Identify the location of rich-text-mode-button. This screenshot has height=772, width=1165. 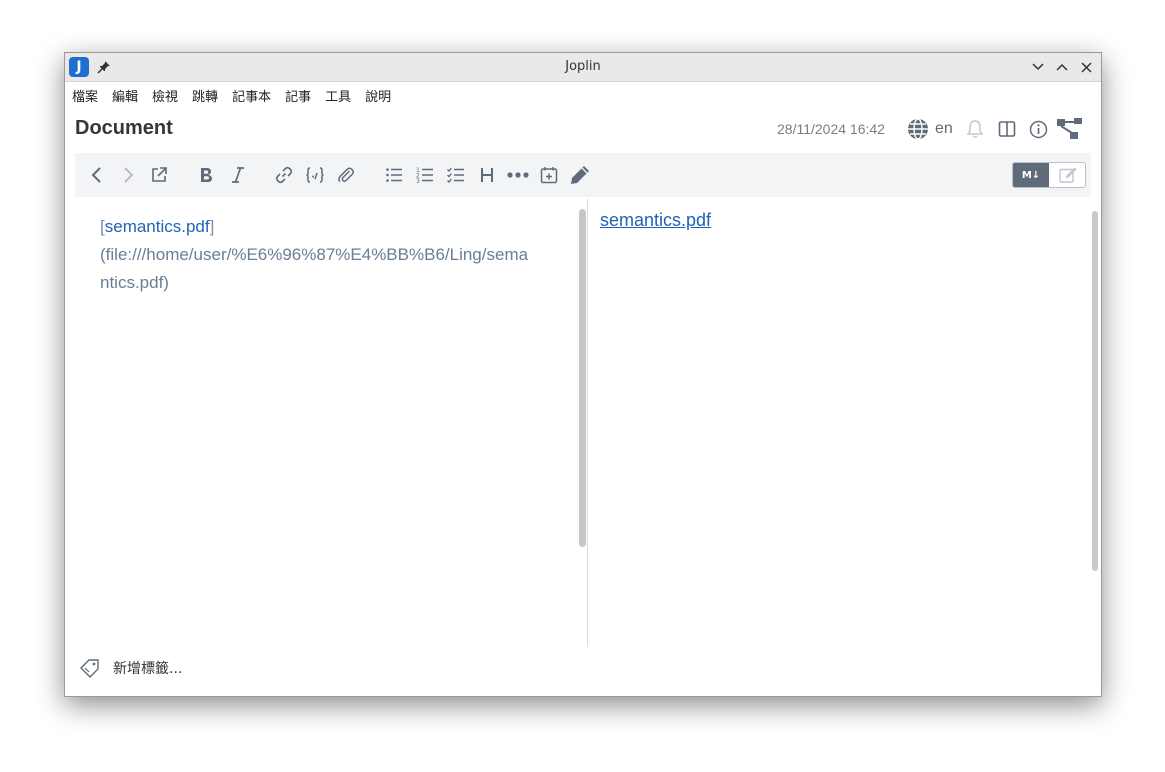
(1067, 175).